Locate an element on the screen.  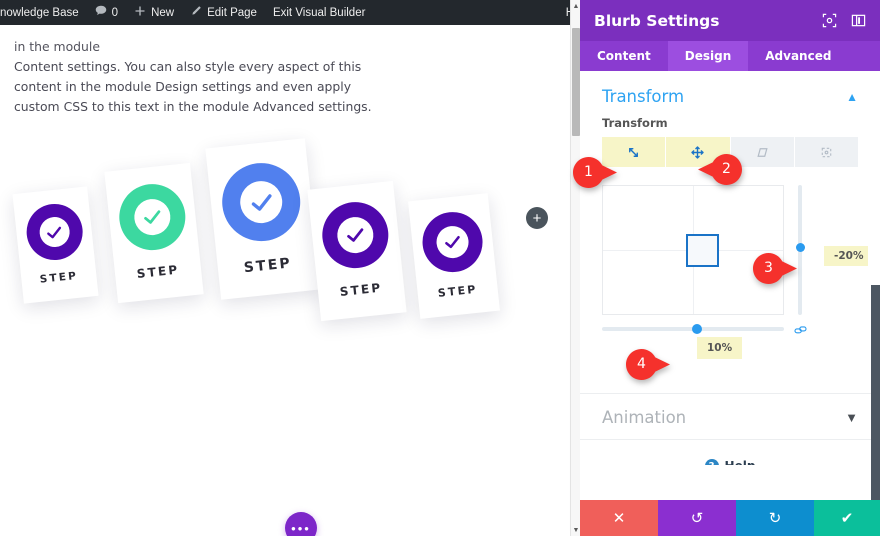
admin-bar-label-exit-visual-builder: Exit Visual Builder is located at coordinates (319, 12).